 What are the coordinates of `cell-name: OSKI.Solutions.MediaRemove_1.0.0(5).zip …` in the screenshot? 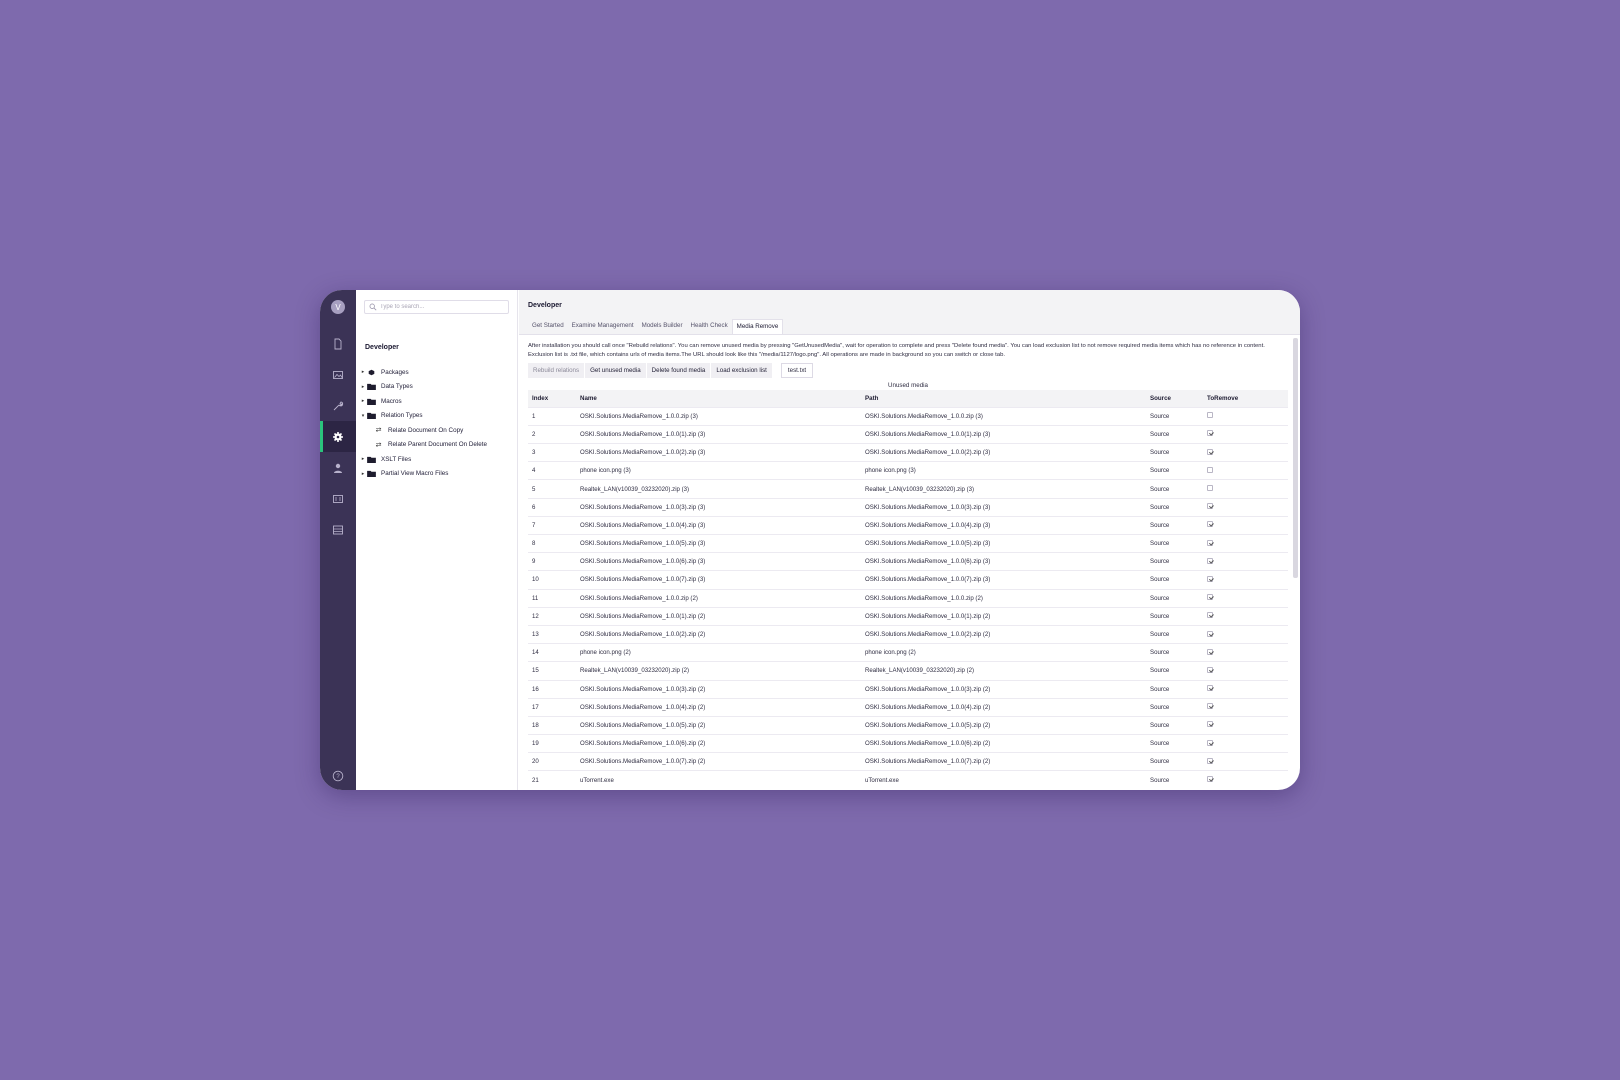 It's located at (718, 725).